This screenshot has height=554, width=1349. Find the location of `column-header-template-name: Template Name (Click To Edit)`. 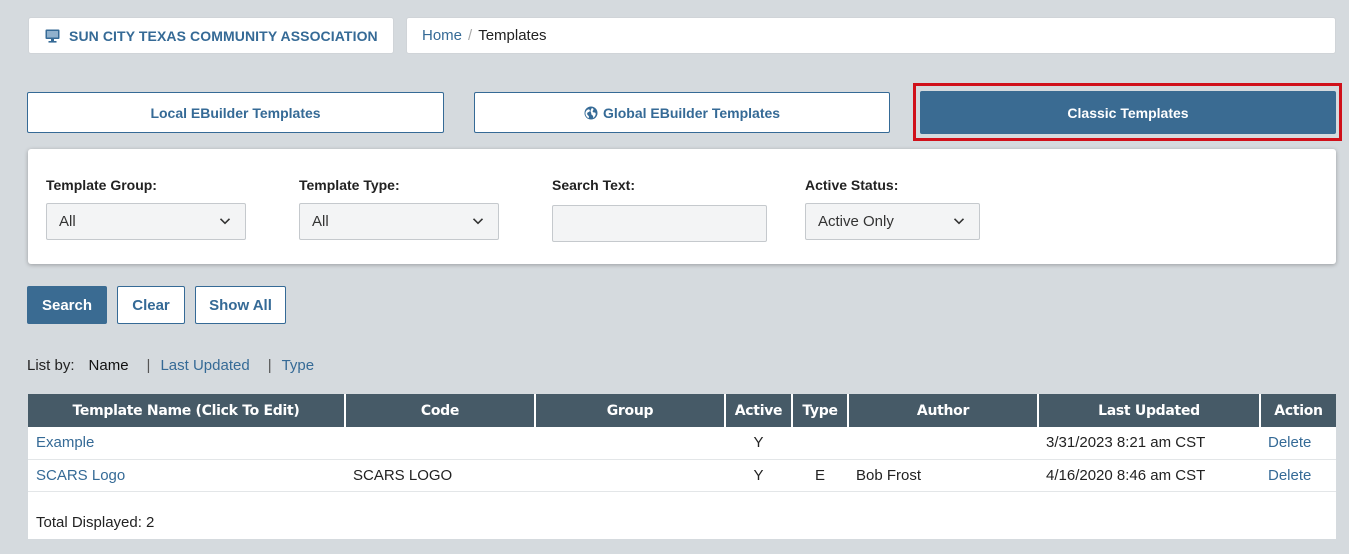

column-header-template-name: Template Name (Click To Edit) is located at coordinates (187, 410).